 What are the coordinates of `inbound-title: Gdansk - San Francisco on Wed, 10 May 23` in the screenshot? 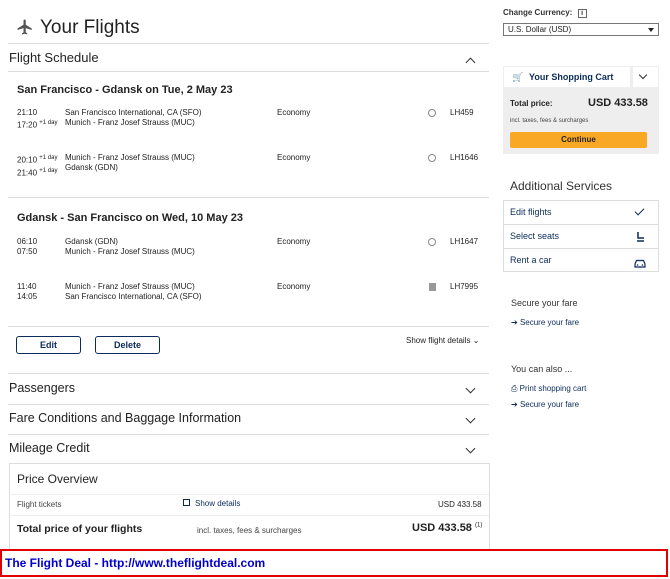 It's located at (130, 218).